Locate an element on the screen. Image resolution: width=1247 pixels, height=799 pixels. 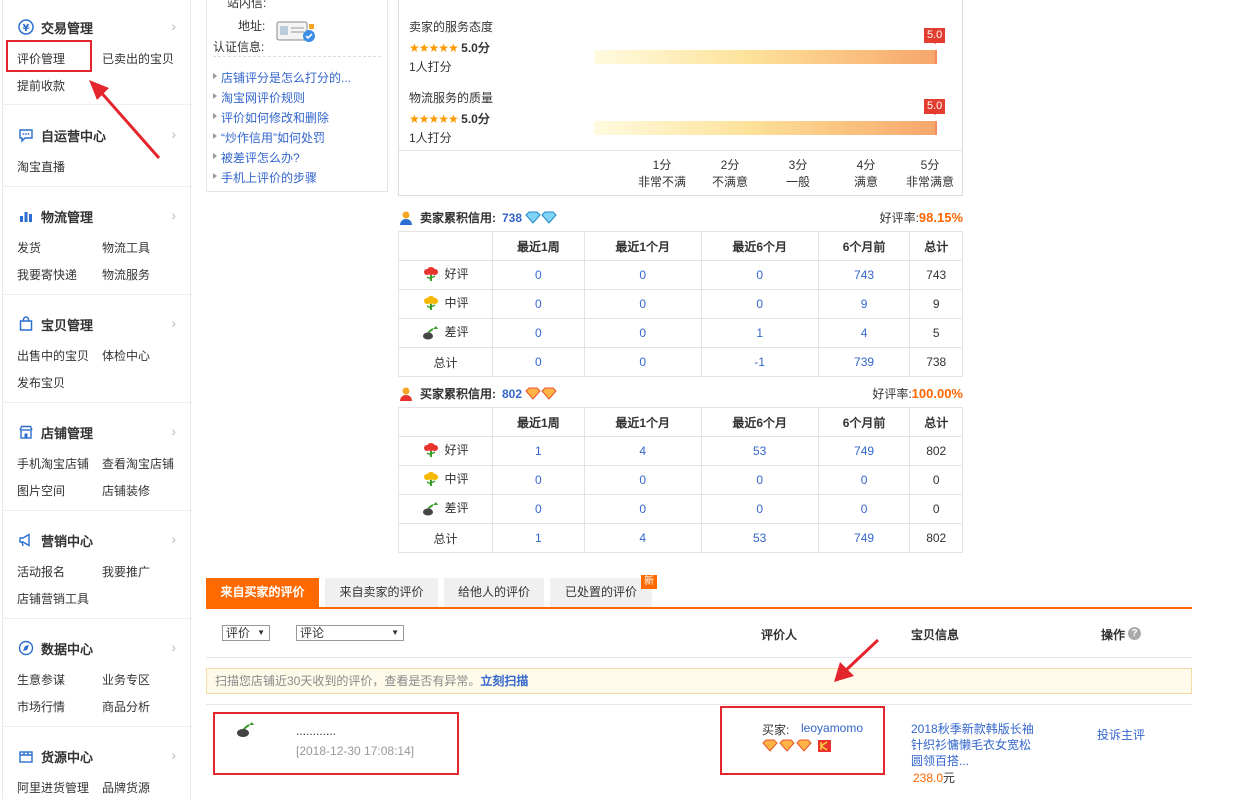
seller-credit-value: 738 is located at coordinates (512, 218).